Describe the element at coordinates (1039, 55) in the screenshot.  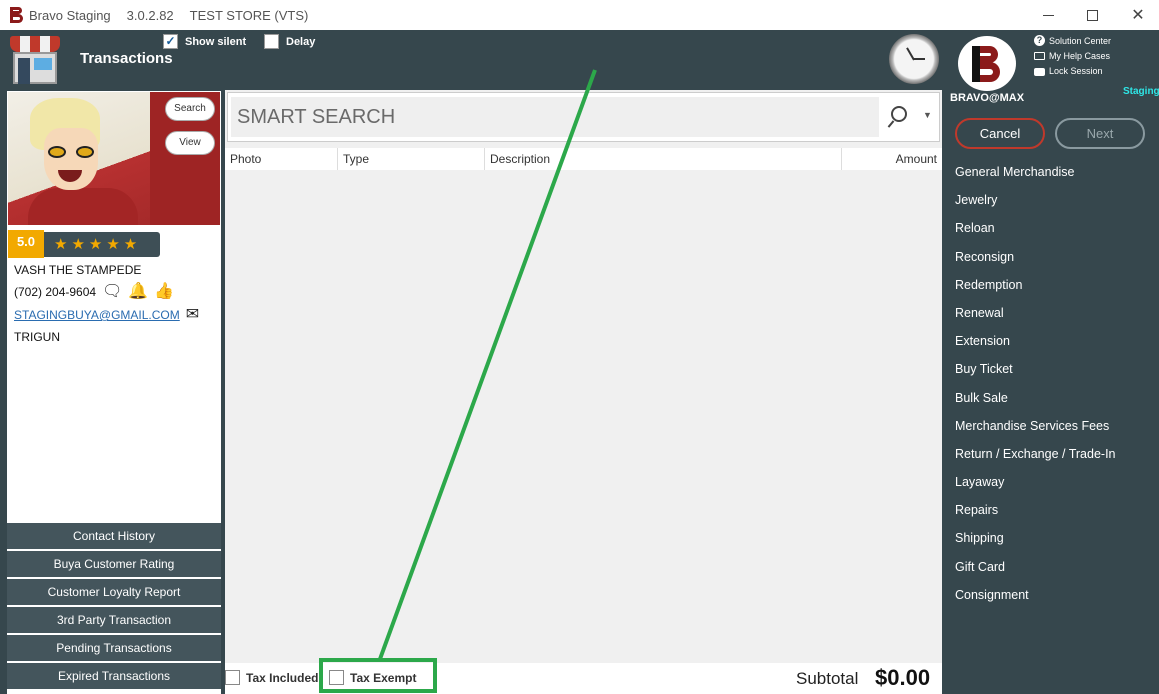
I see `folder-icon` at that location.